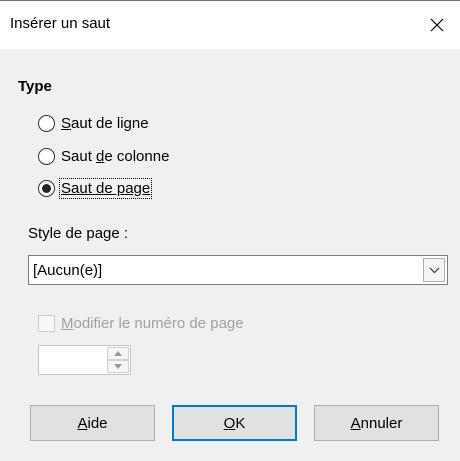 The image size is (460, 461). I want to click on page-style-select: [Aucun(e)], so click(238, 270).